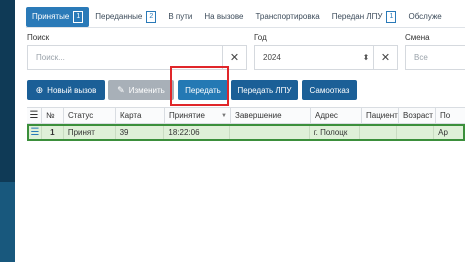 This screenshot has height=262, width=465. Describe the element at coordinates (53, 115) in the screenshot. I see `column-header: №` at that location.